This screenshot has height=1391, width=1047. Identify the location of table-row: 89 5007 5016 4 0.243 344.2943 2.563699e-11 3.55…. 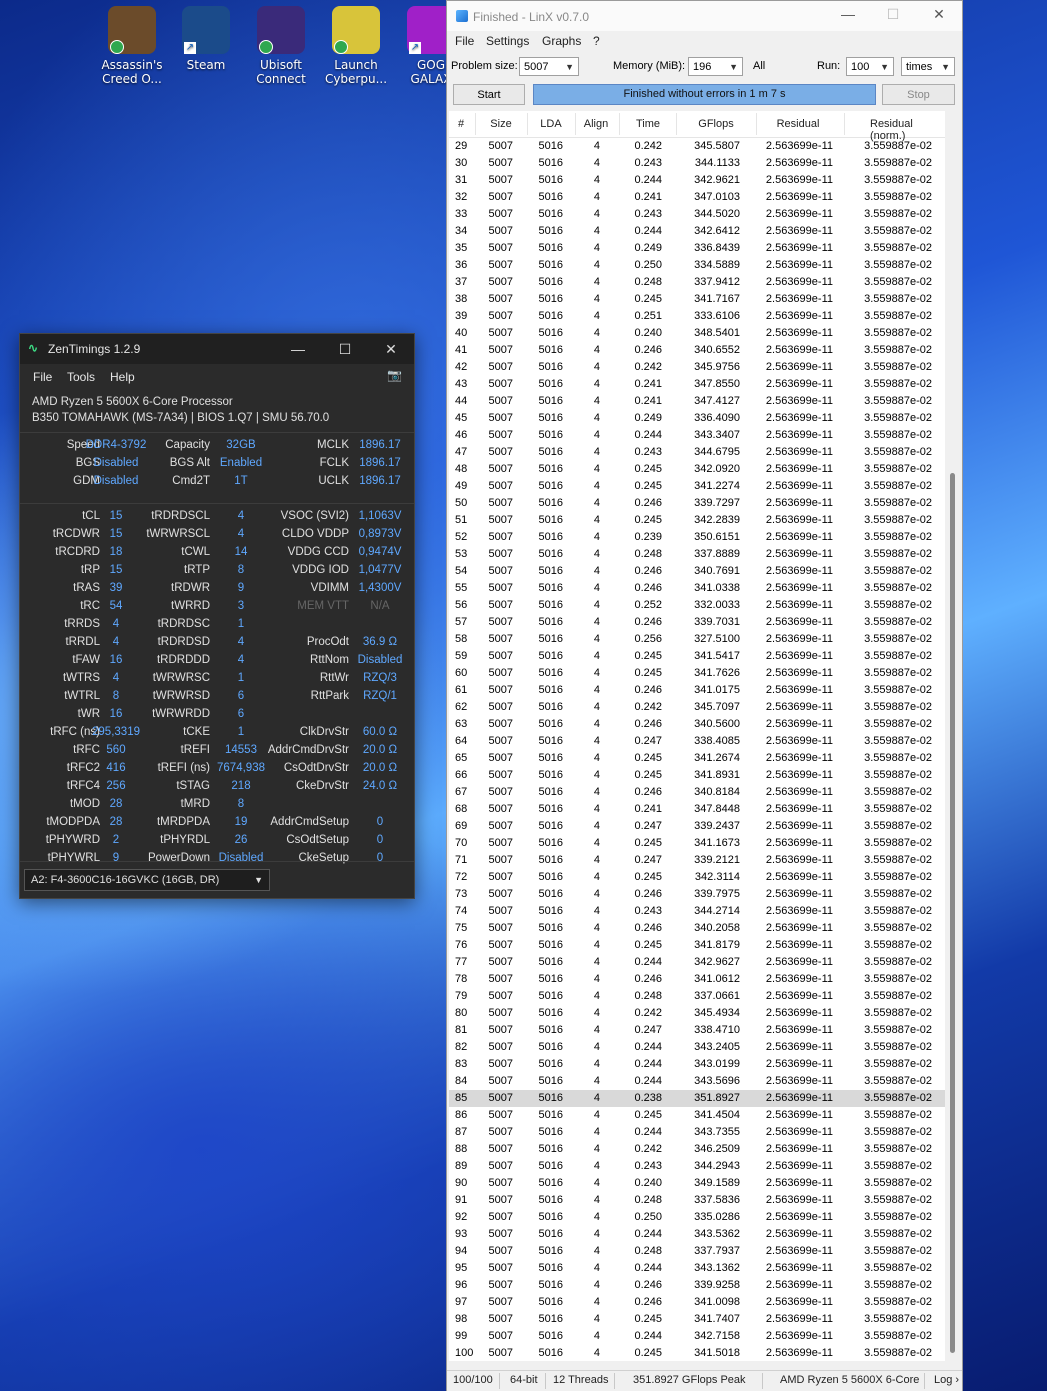
(697, 1166).